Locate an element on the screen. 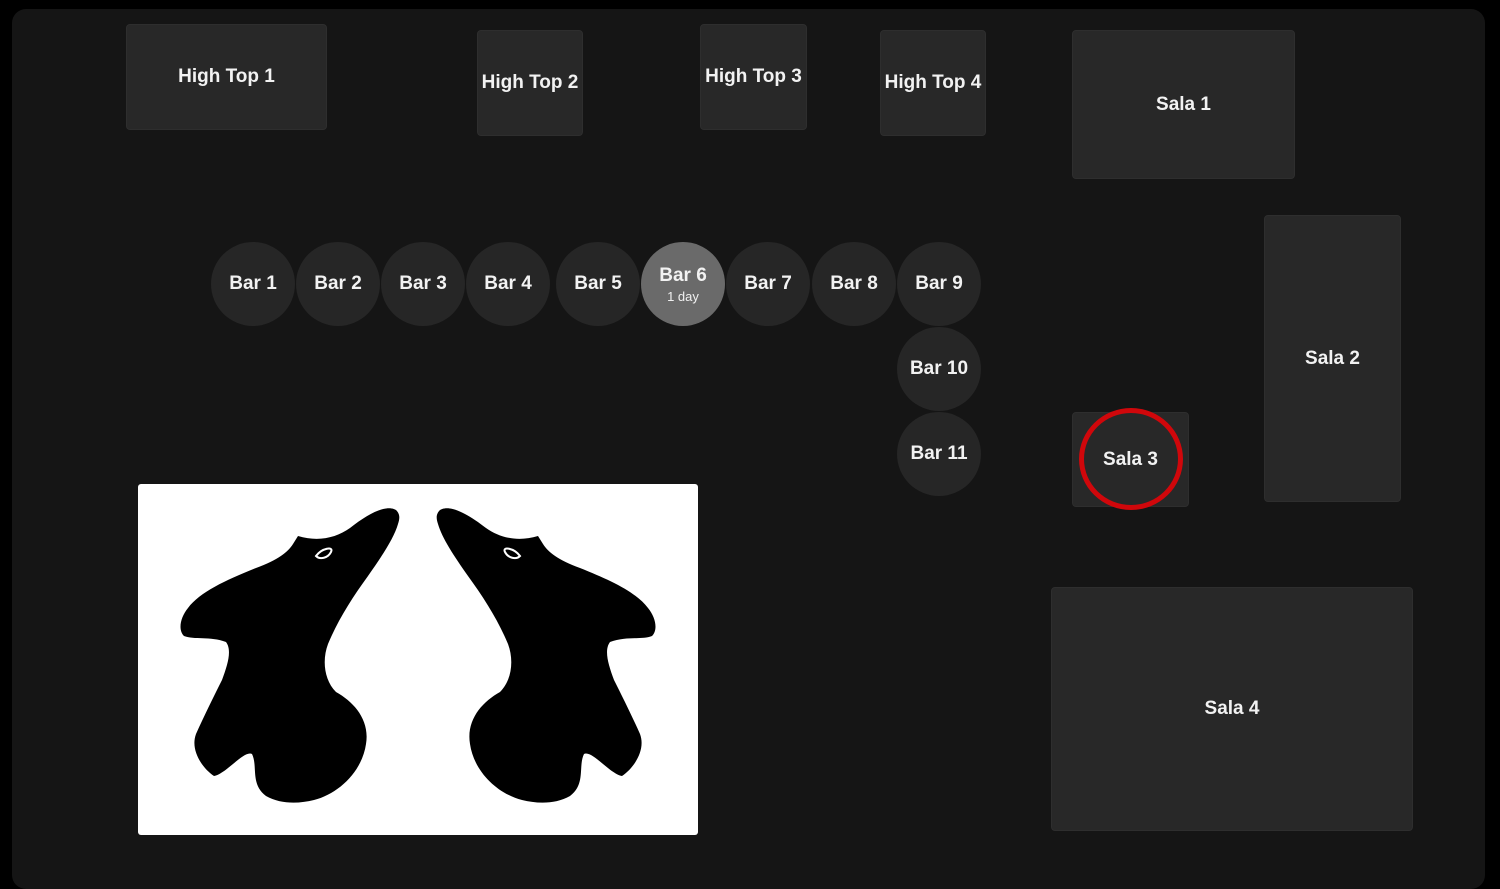  bar-seat-4: Bar 4 is located at coordinates (508, 284).